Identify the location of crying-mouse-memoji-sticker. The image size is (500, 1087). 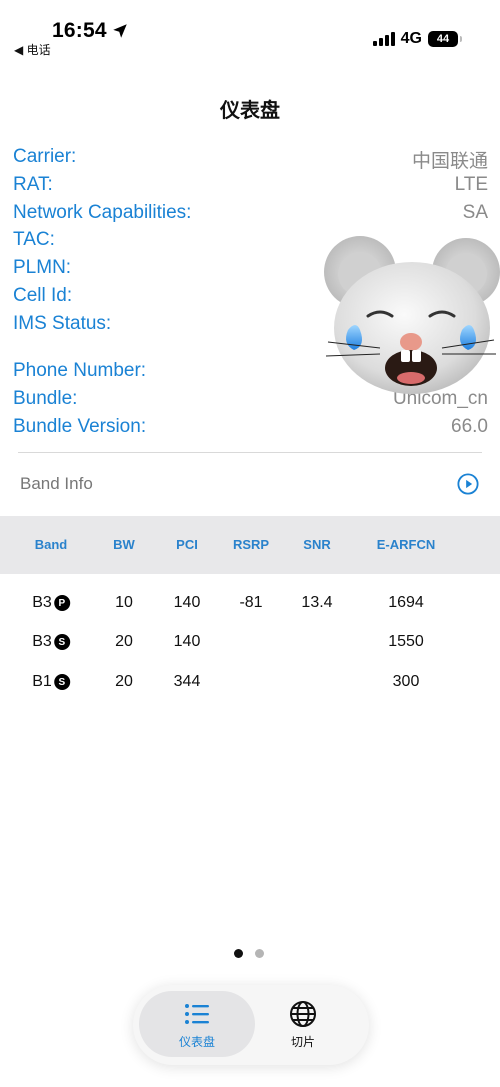
(412, 315).